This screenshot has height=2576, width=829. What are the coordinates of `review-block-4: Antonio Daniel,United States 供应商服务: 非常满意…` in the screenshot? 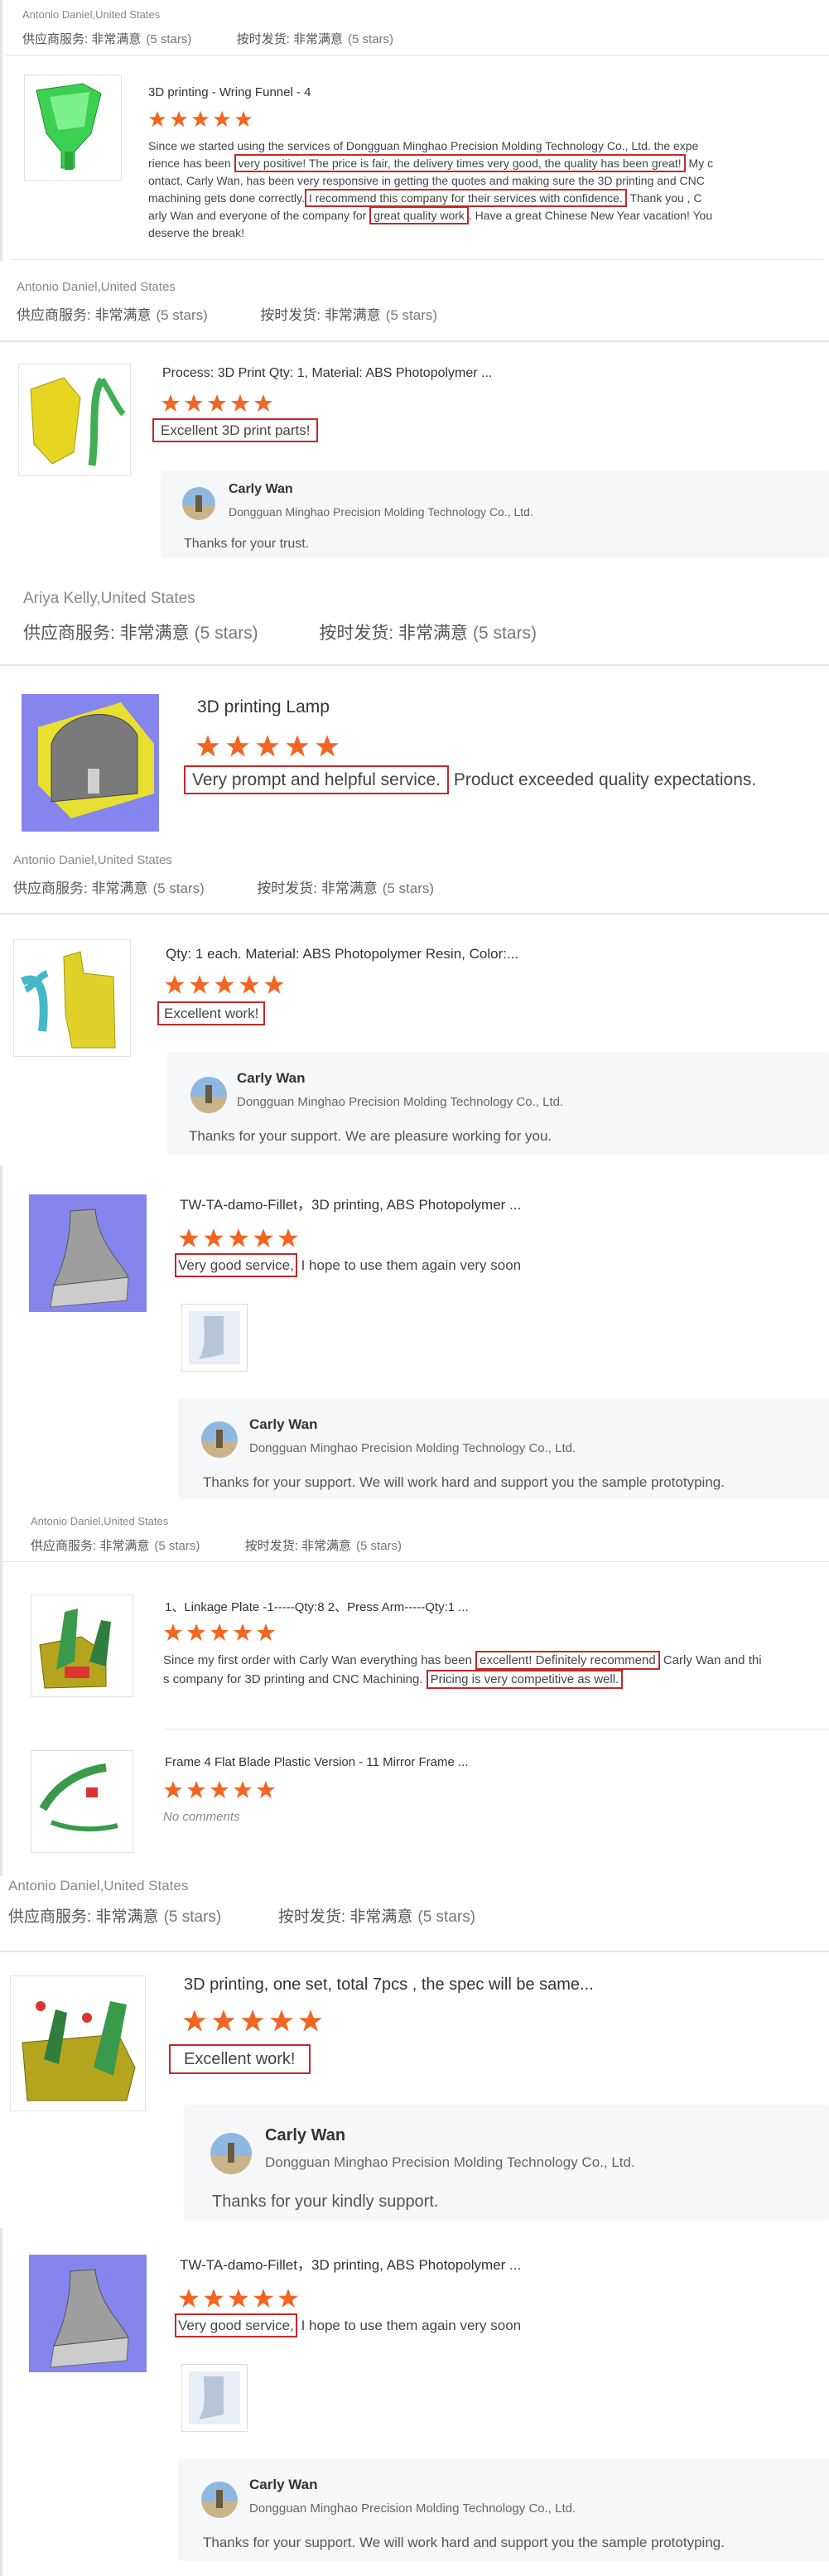 It's located at (414, 1009).